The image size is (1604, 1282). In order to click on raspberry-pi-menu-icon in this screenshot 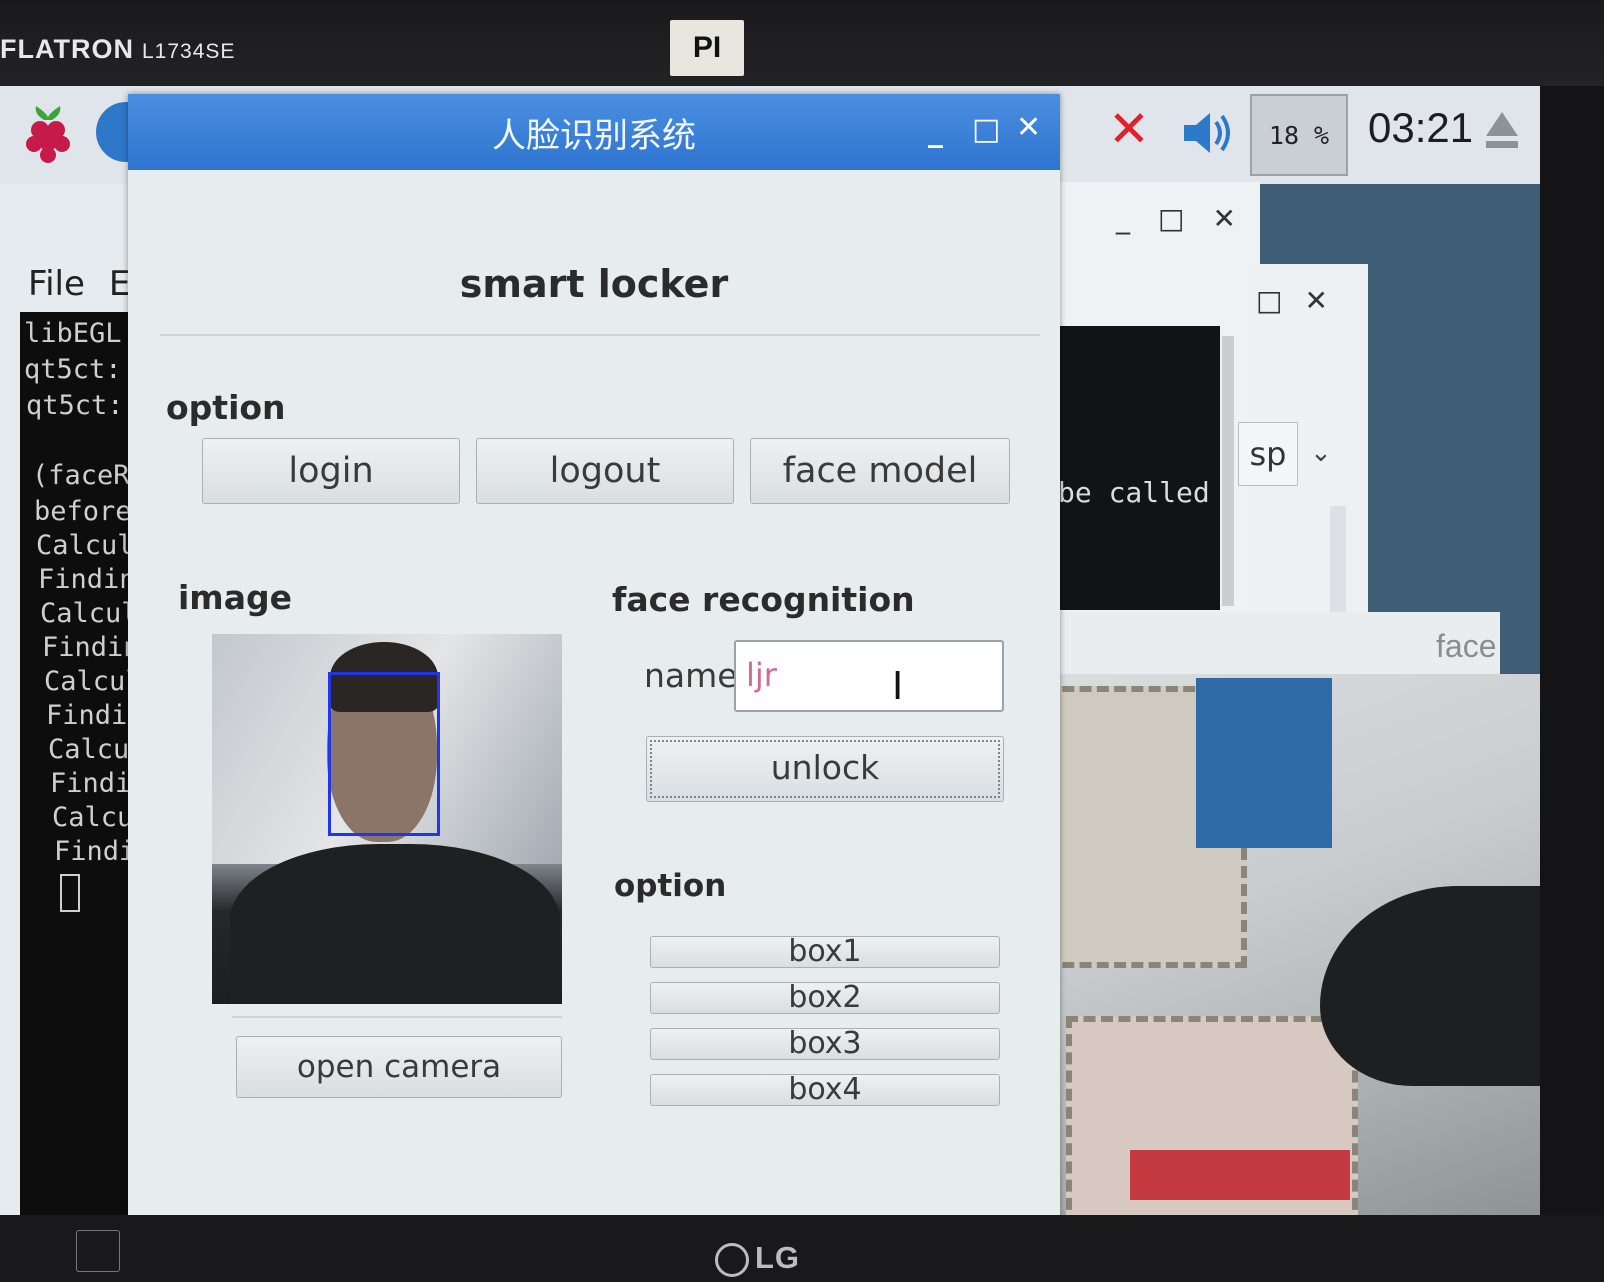, I will do `click(48, 132)`.